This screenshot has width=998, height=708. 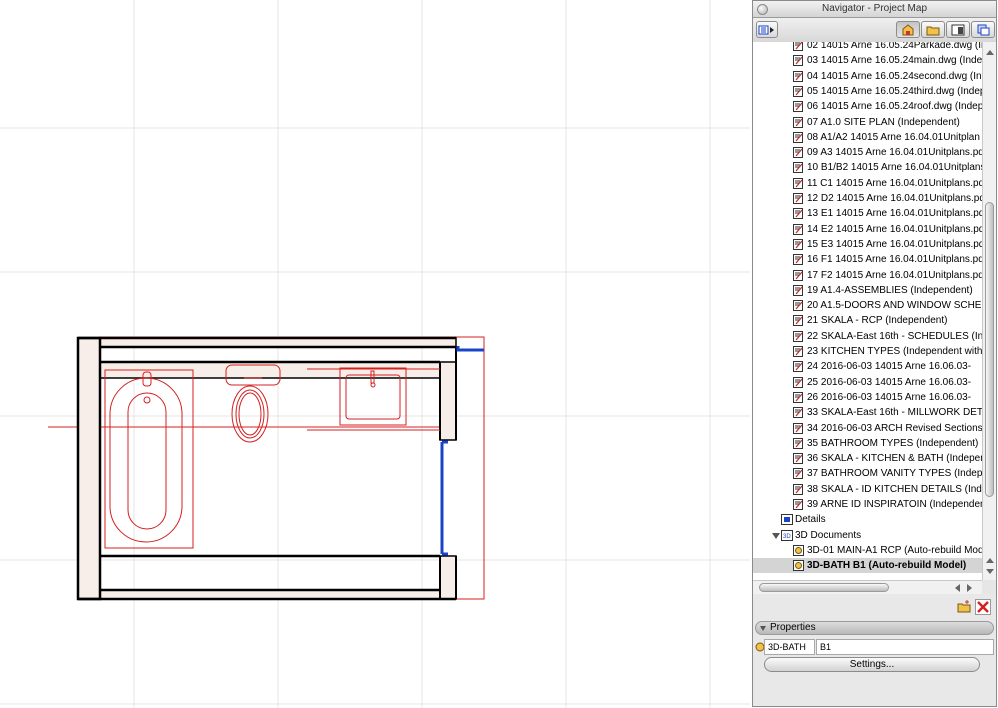 I want to click on project-map-icon, so click(x=908, y=29).